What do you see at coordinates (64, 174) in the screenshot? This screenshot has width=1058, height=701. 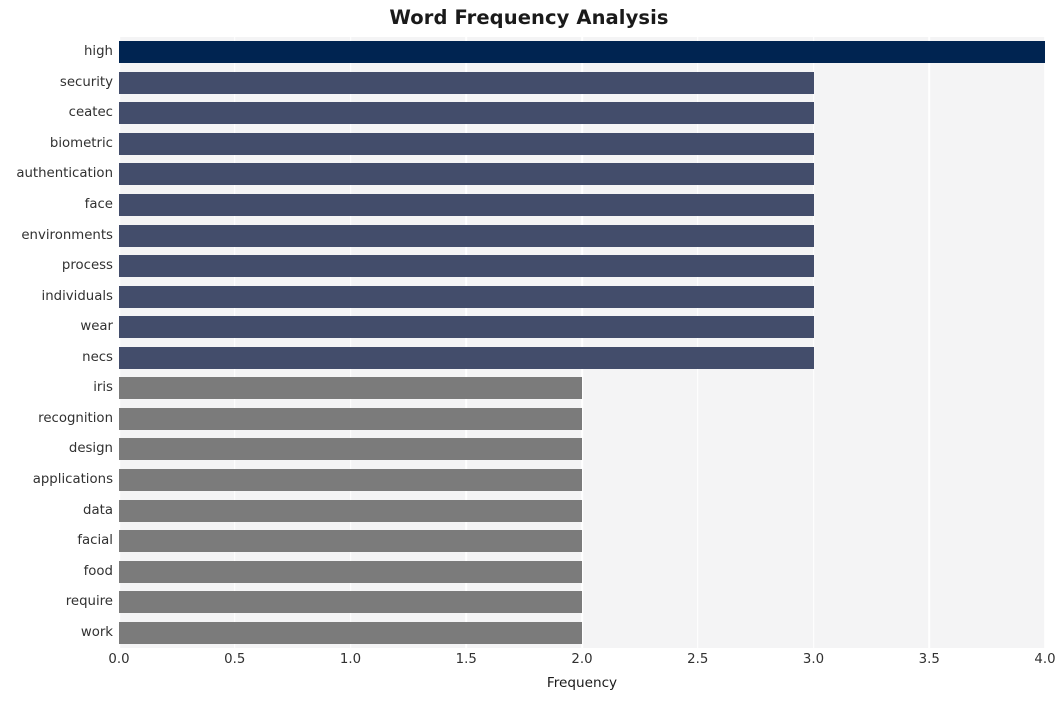 I see `y-tick-label: authentication` at bounding box center [64, 174].